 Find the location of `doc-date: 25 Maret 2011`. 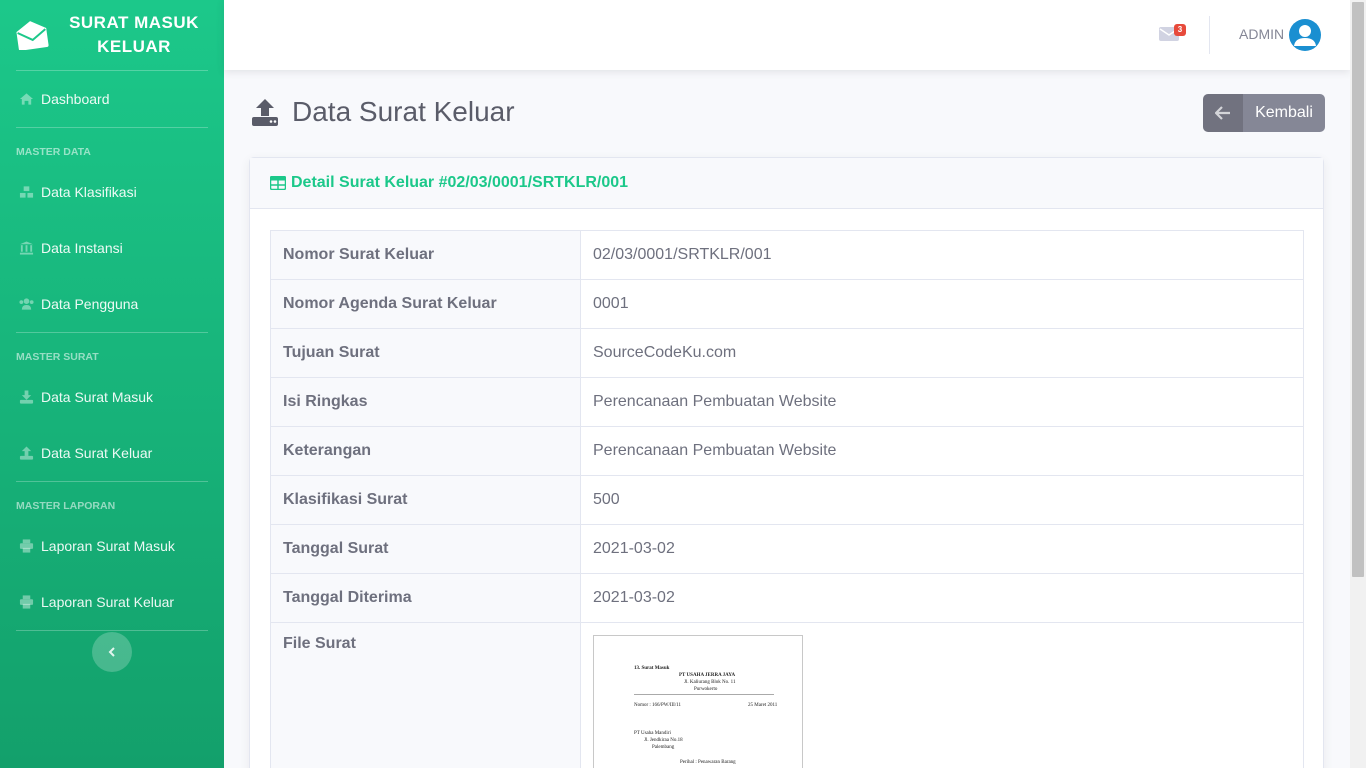

doc-date: 25 Maret 2011 is located at coordinates (763, 705).